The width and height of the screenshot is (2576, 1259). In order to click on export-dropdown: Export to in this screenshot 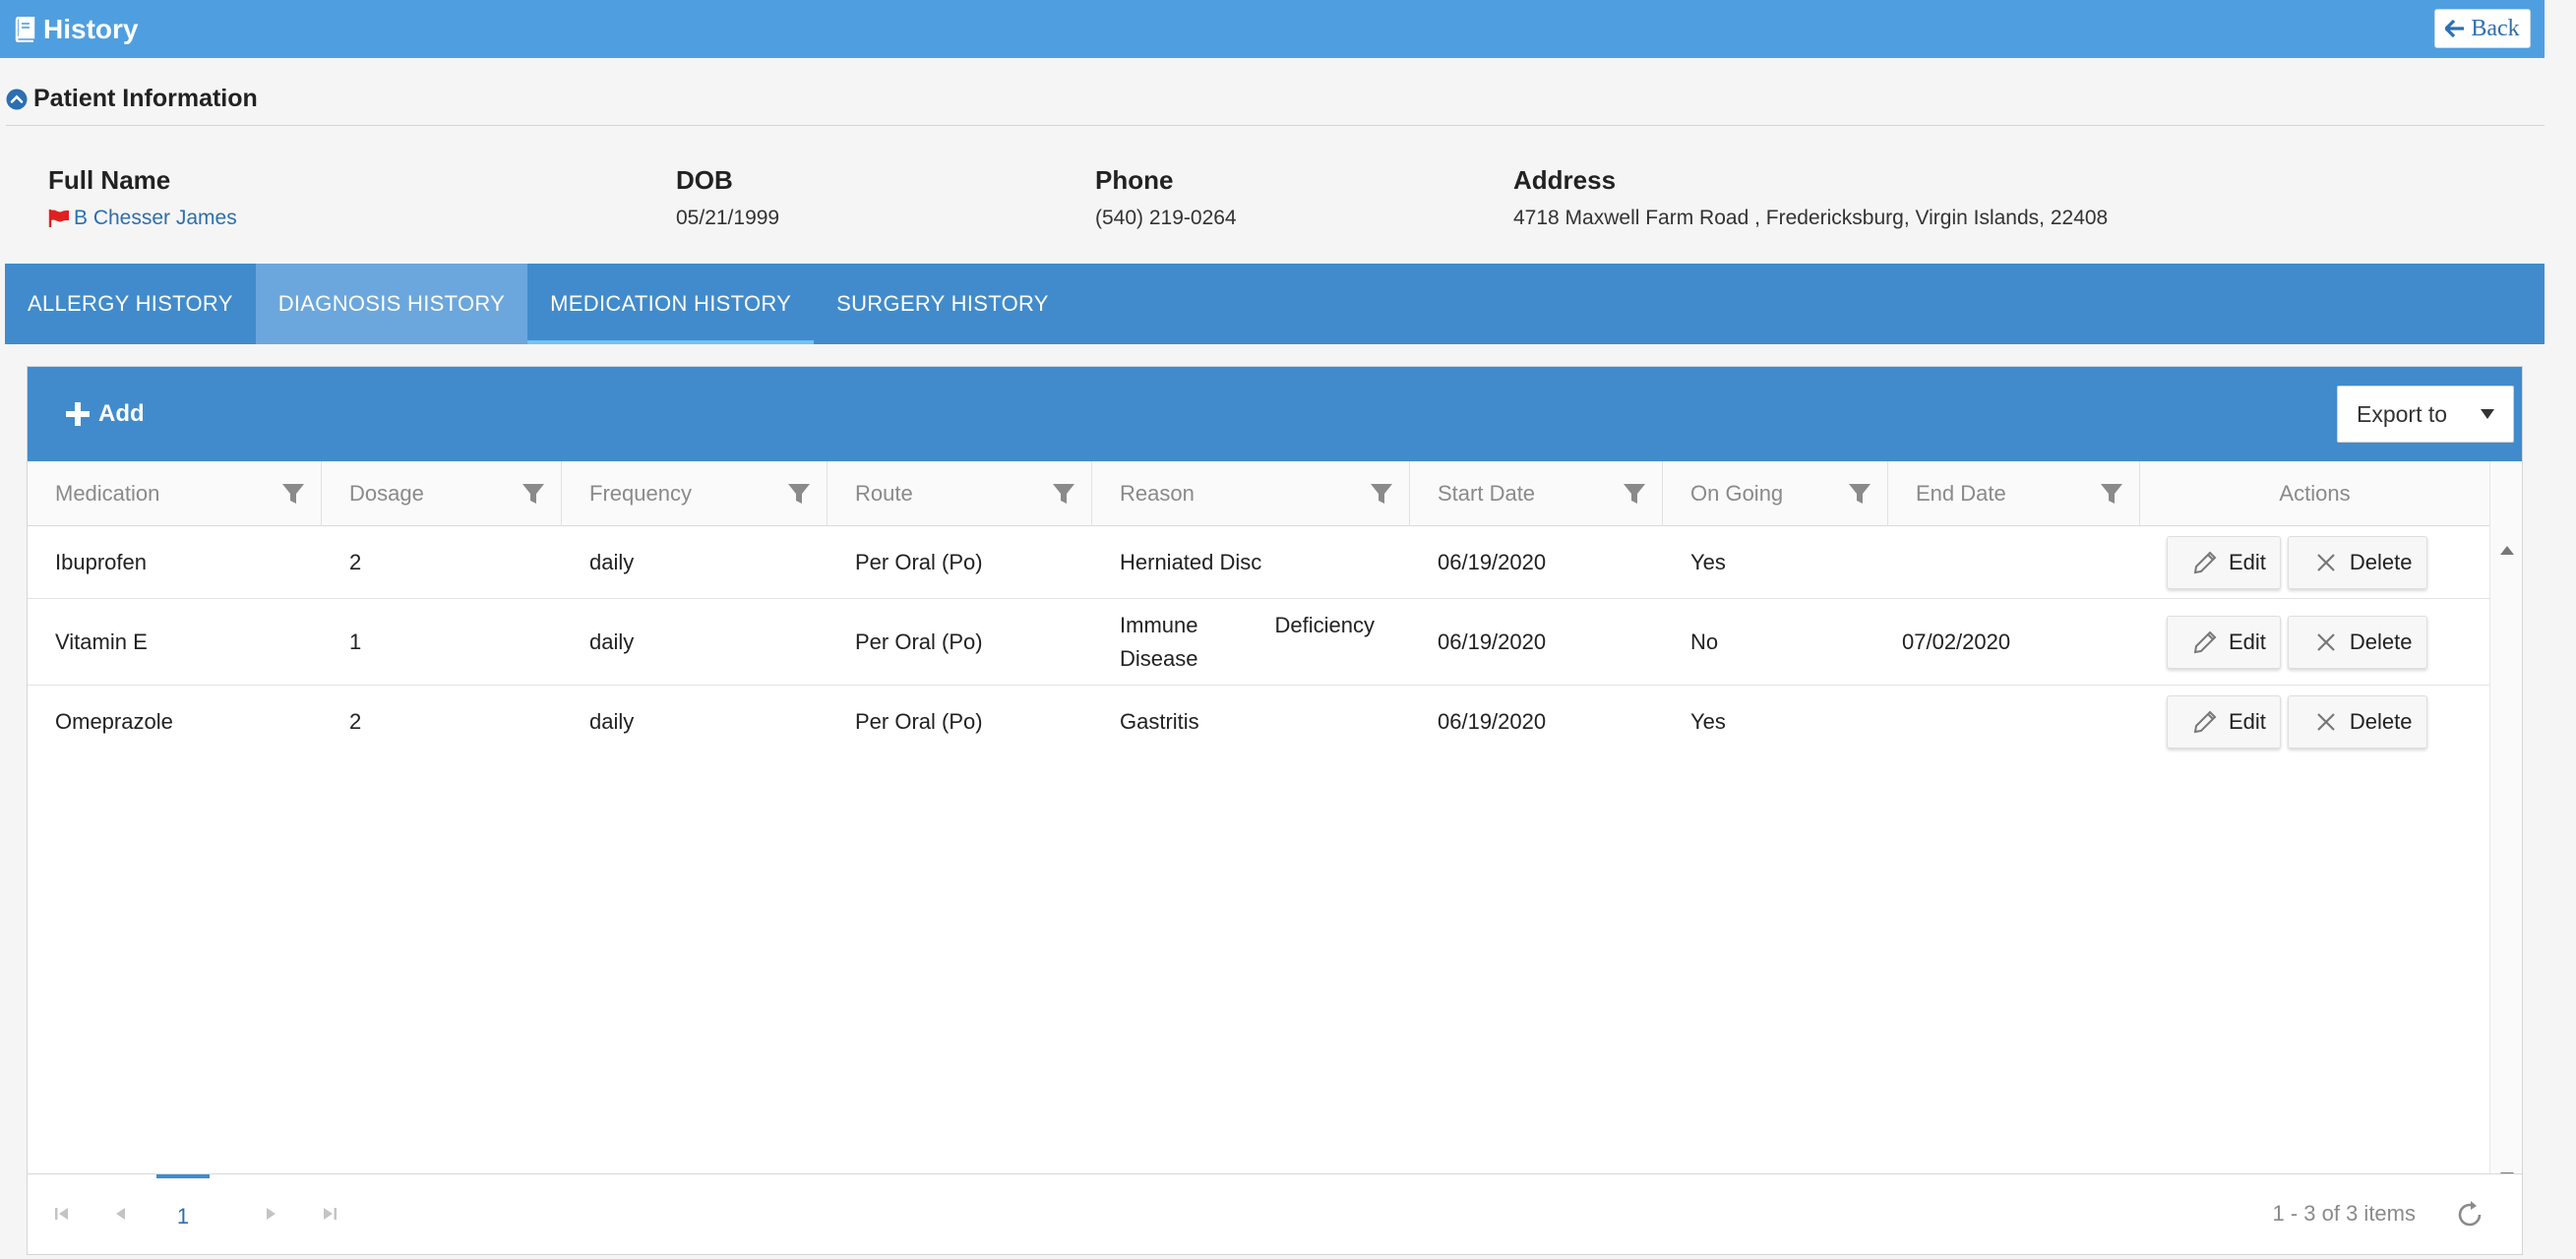, I will do `click(2425, 414)`.